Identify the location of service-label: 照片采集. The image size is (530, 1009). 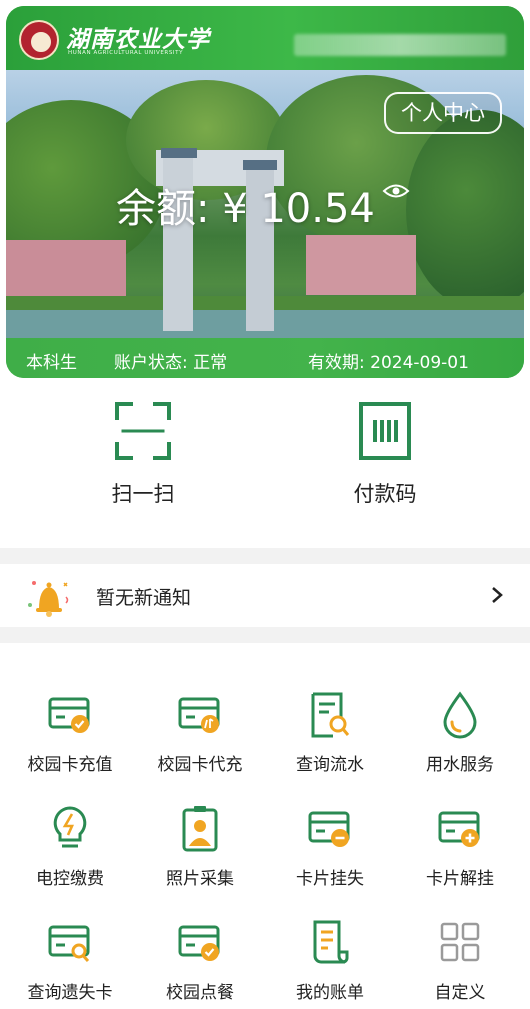
(200, 879).